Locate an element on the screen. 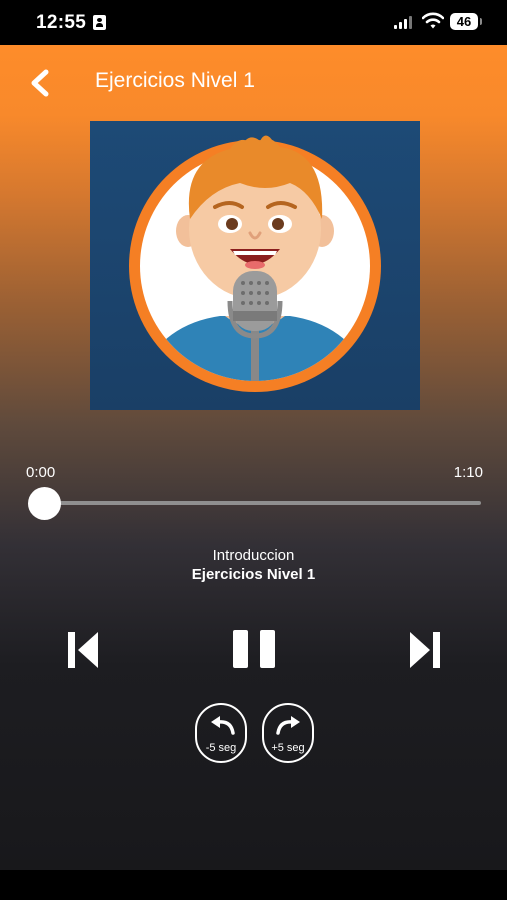 The height and width of the screenshot is (900, 507). back-arrow-icon is located at coordinates (40, 83).